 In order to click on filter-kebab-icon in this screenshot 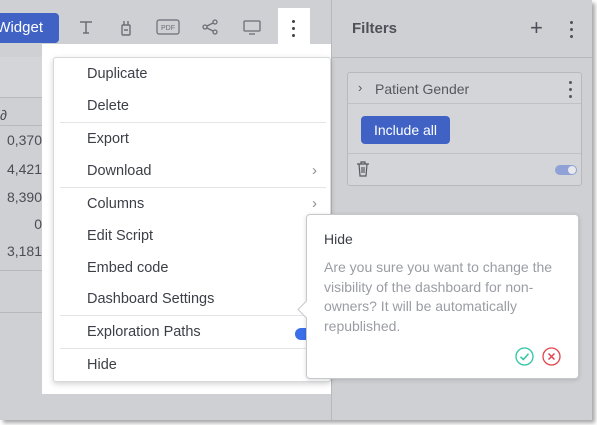, I will do `click(570, 91)`.